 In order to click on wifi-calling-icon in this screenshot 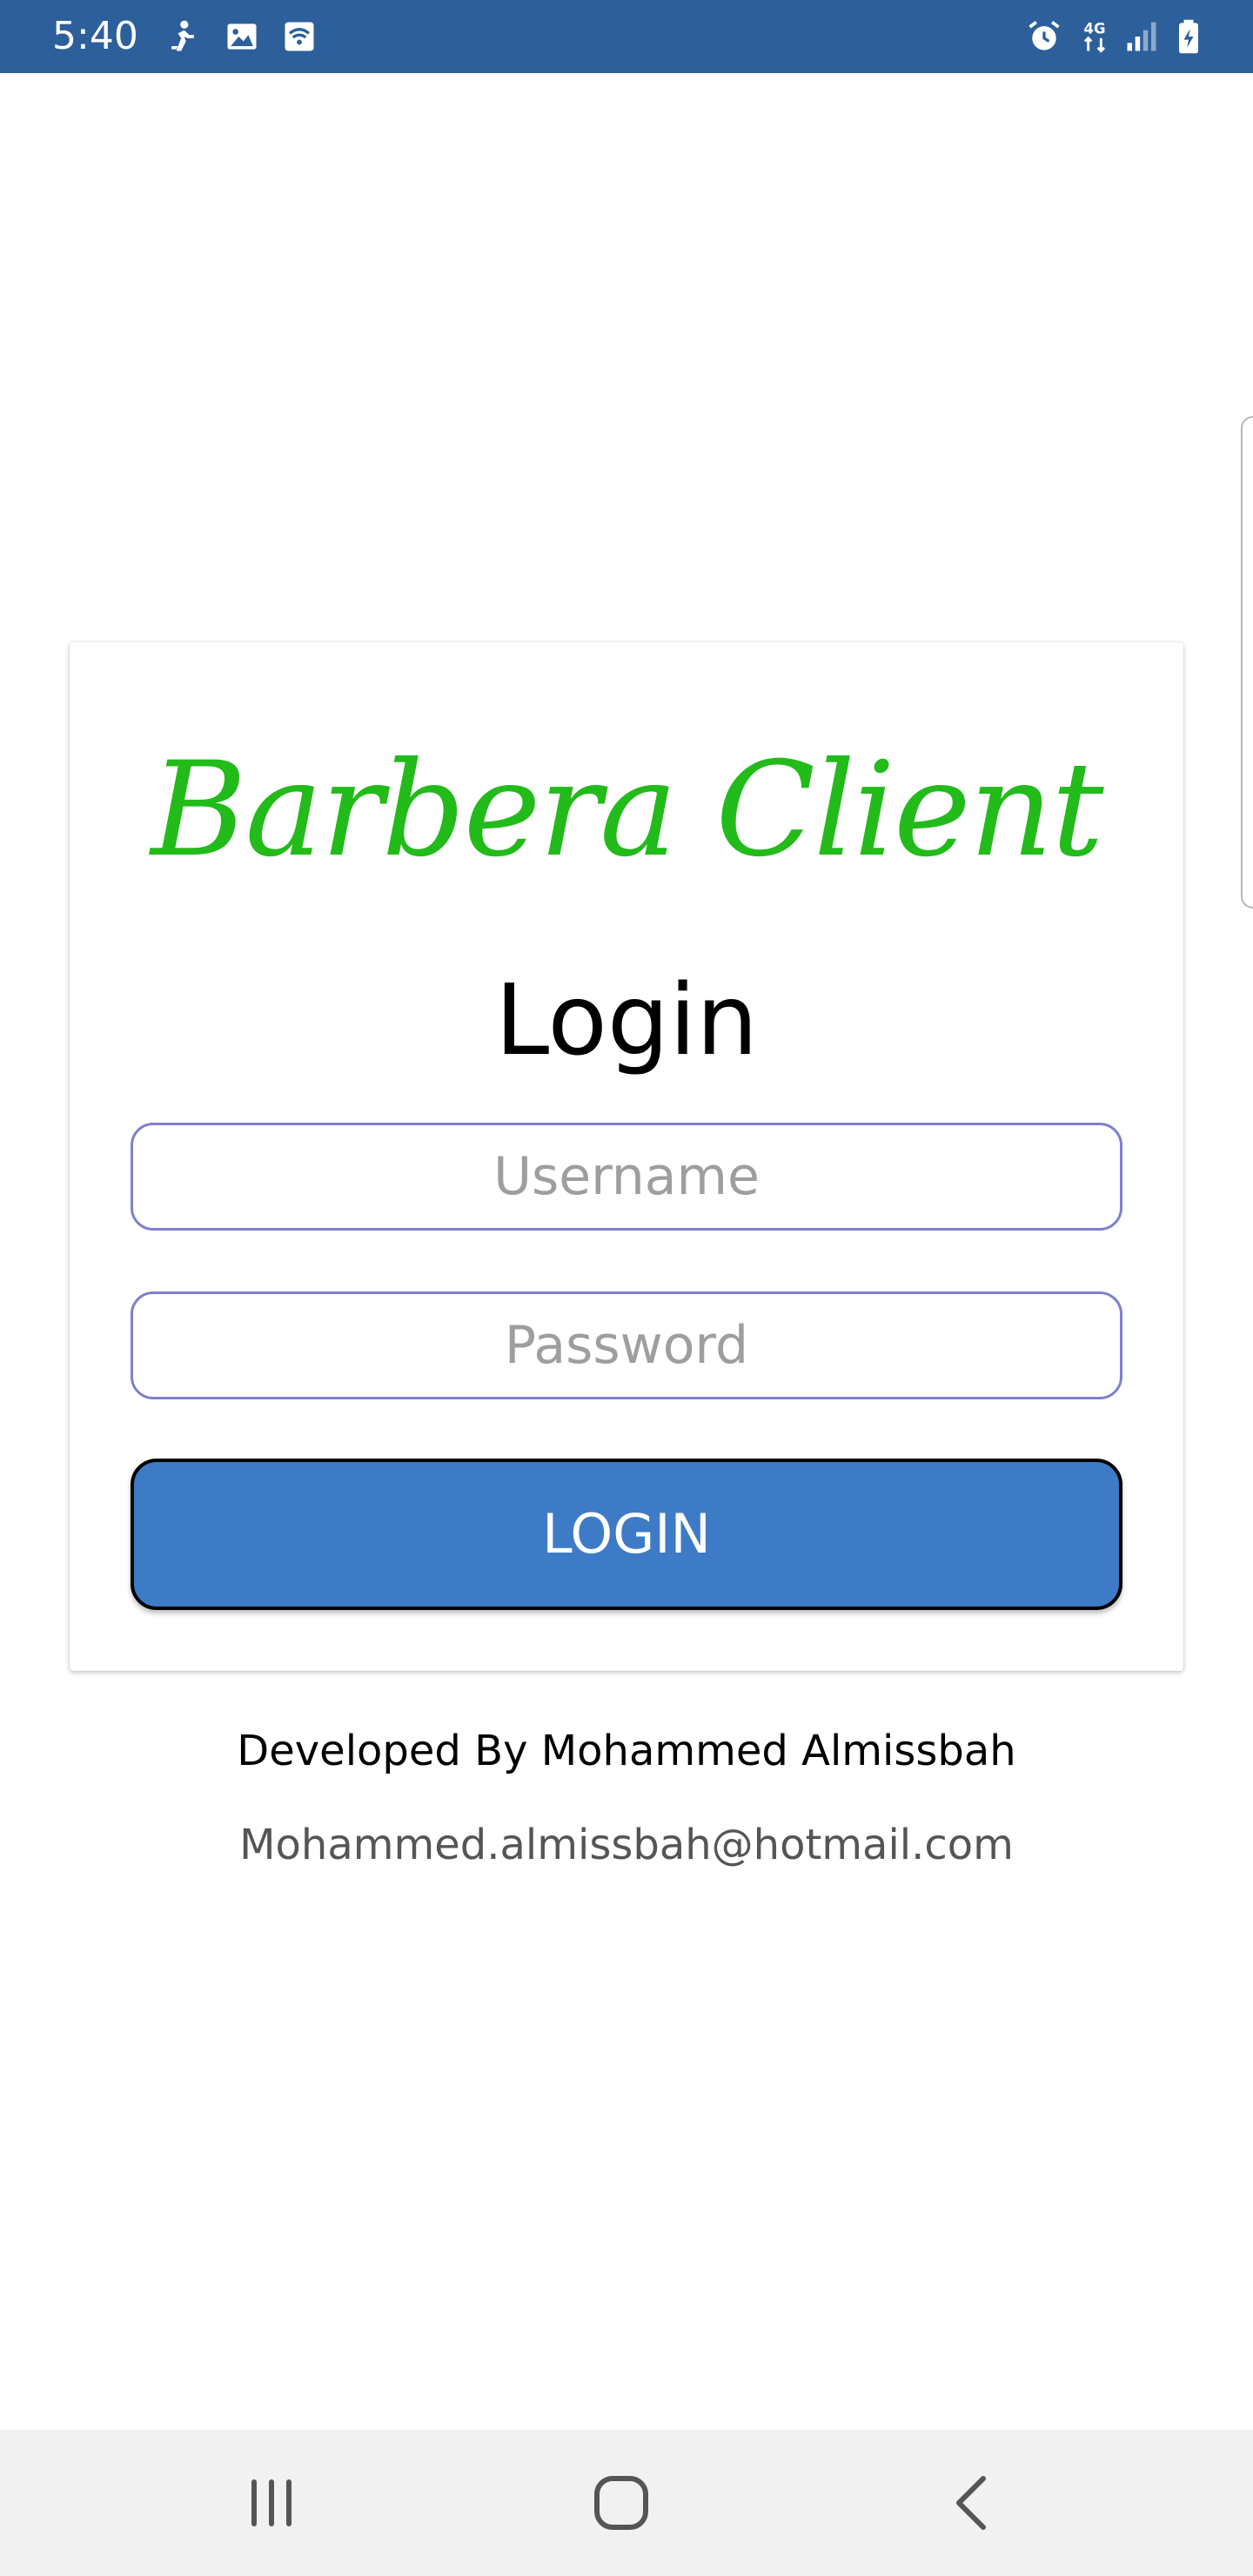, I will do `click(299, 37)`.